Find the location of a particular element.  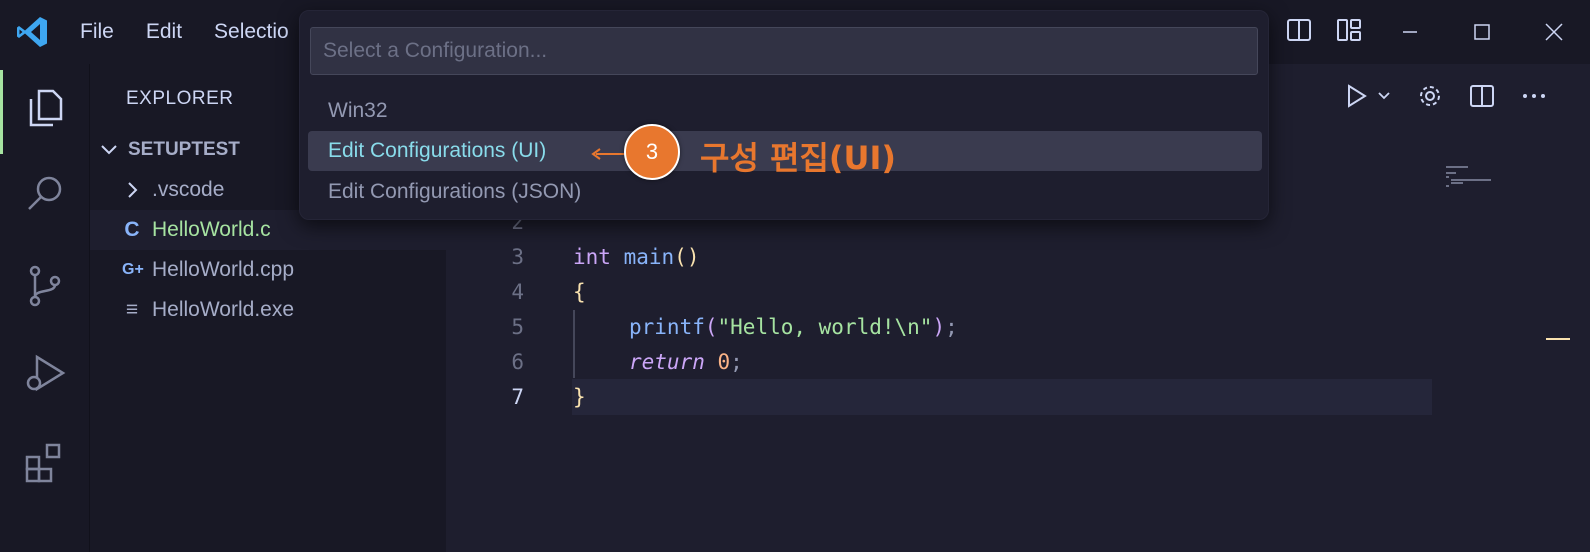

close-icon is located at coordinates (1554, 32).